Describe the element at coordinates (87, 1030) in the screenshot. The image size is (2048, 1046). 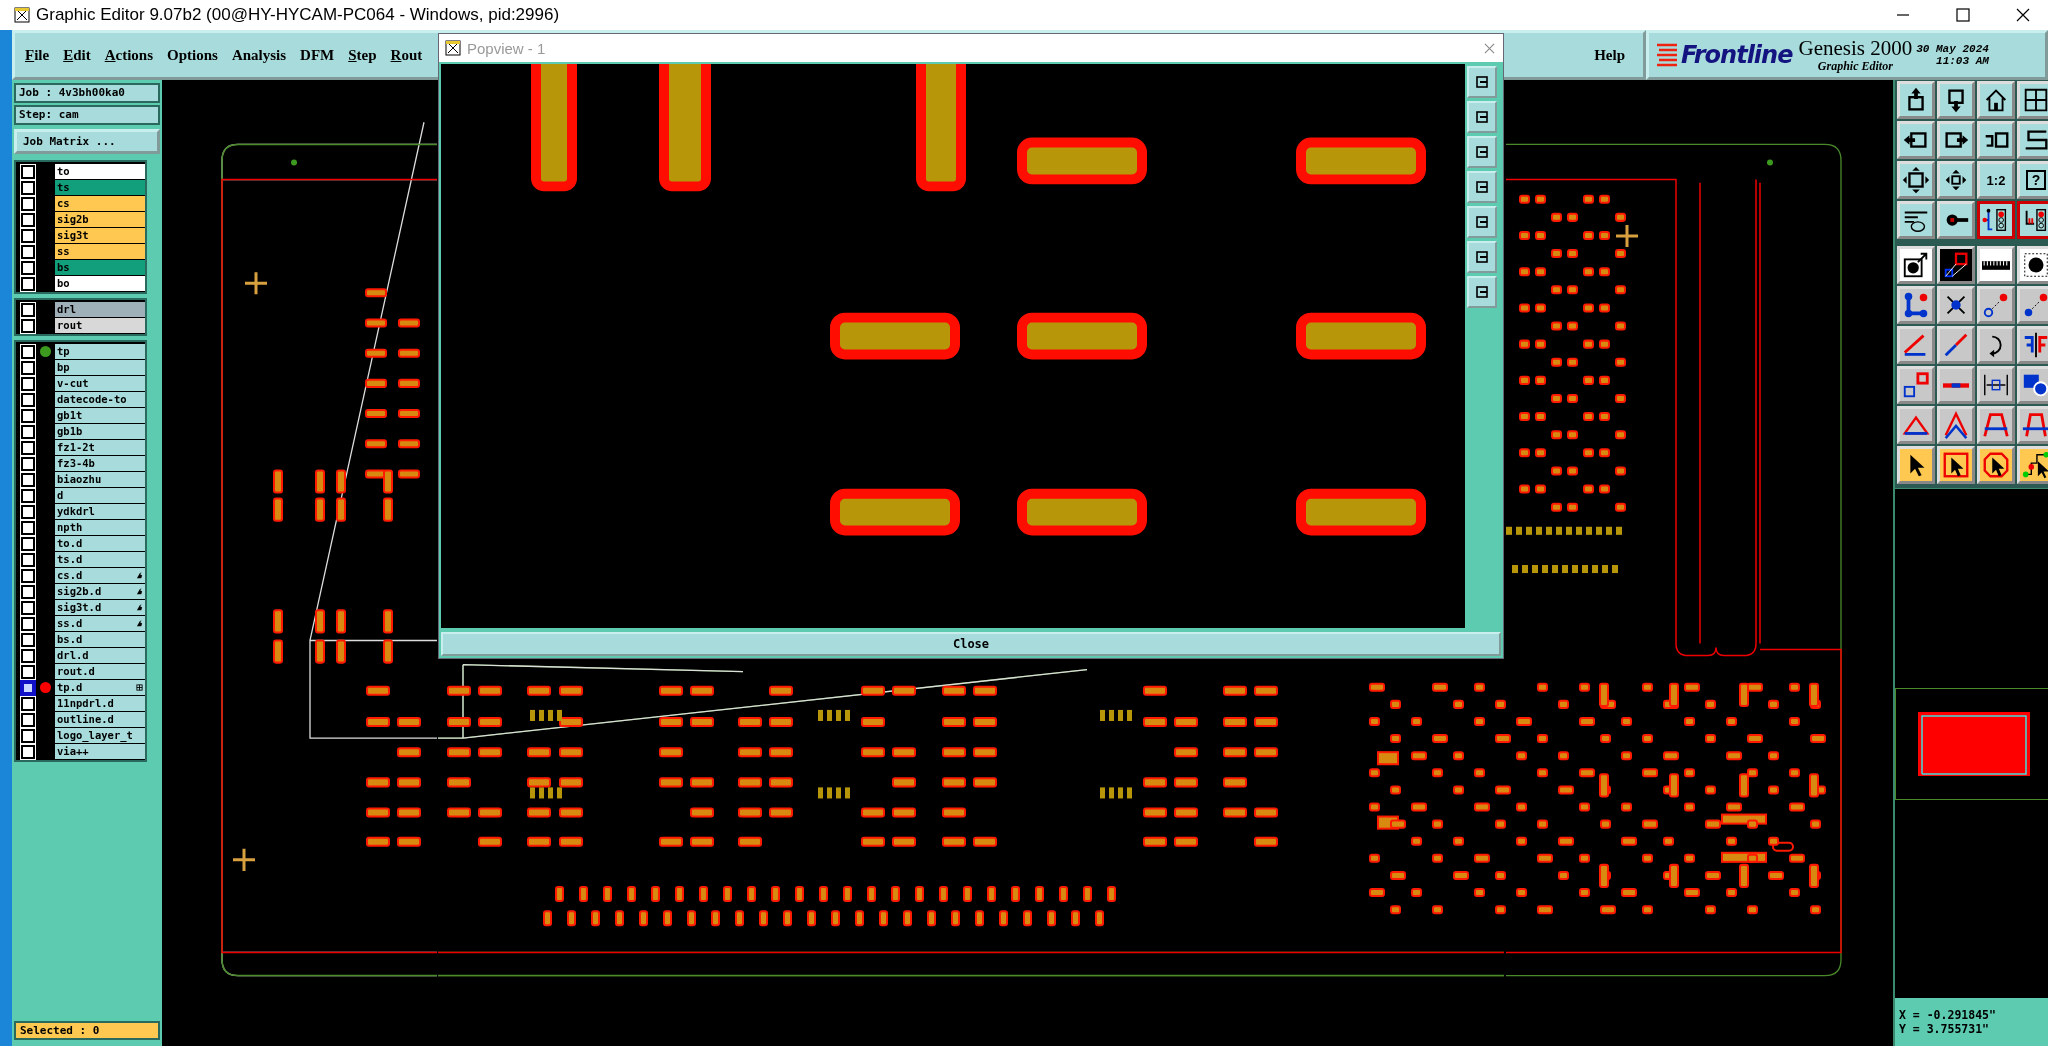
I see `selected-count: Selected : 0` at that location.